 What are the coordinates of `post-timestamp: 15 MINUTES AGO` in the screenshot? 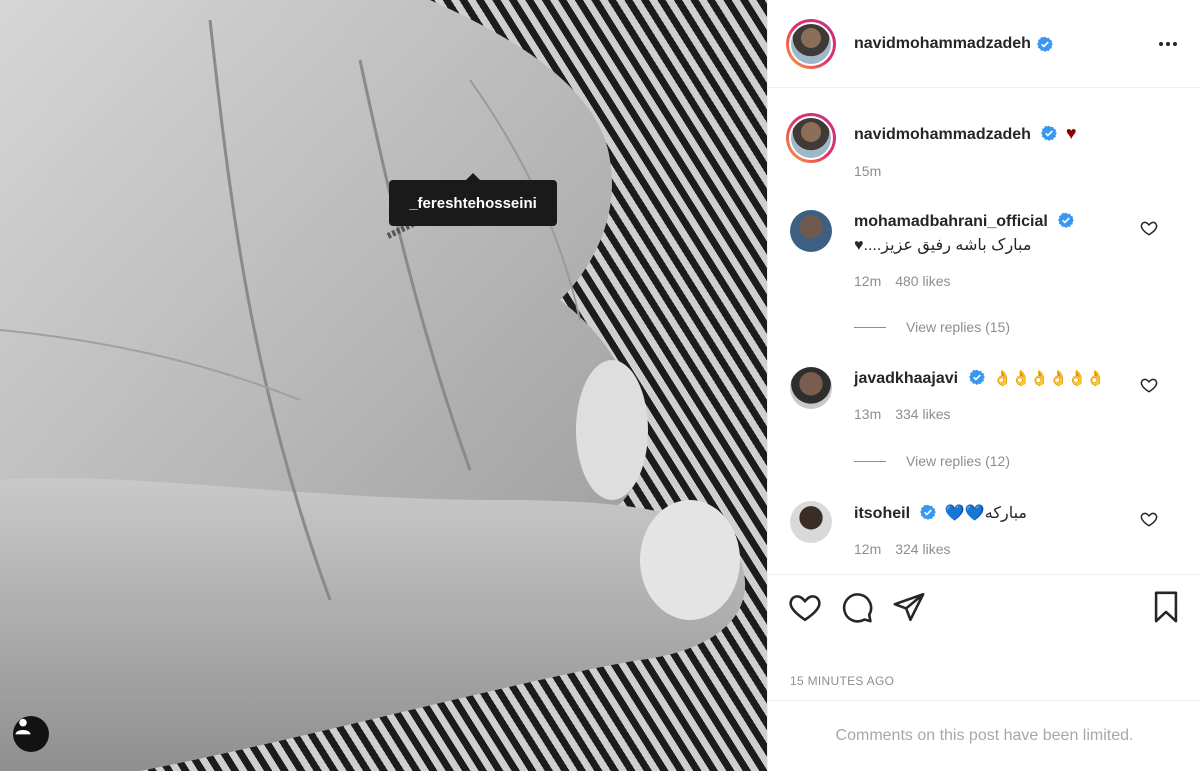 It's located at (842, 681).